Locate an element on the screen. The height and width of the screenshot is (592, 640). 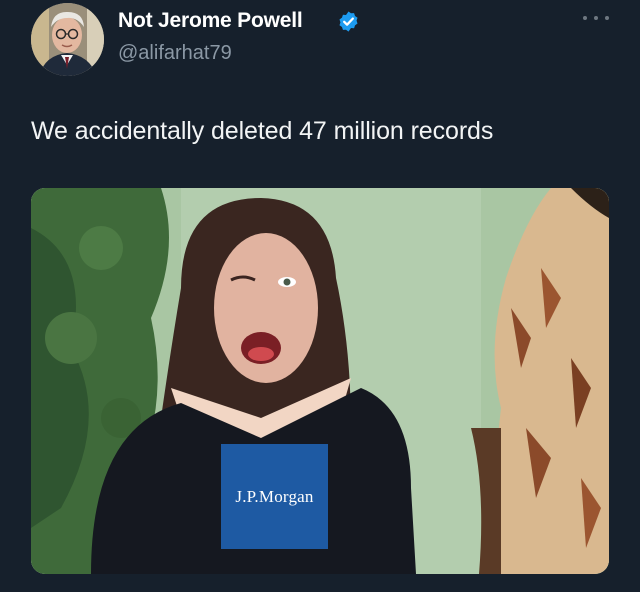
user-handle: @alifarhat79 is located at coordinates (175, 53).